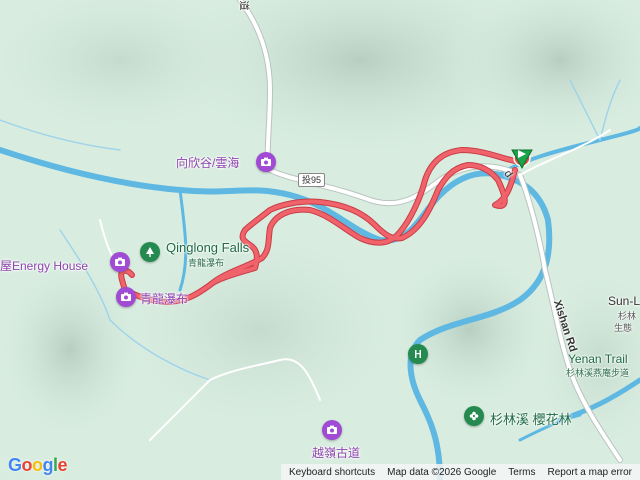 The image size is (640, 480). I want to click on road-label-top: 道, so click(243, 5).